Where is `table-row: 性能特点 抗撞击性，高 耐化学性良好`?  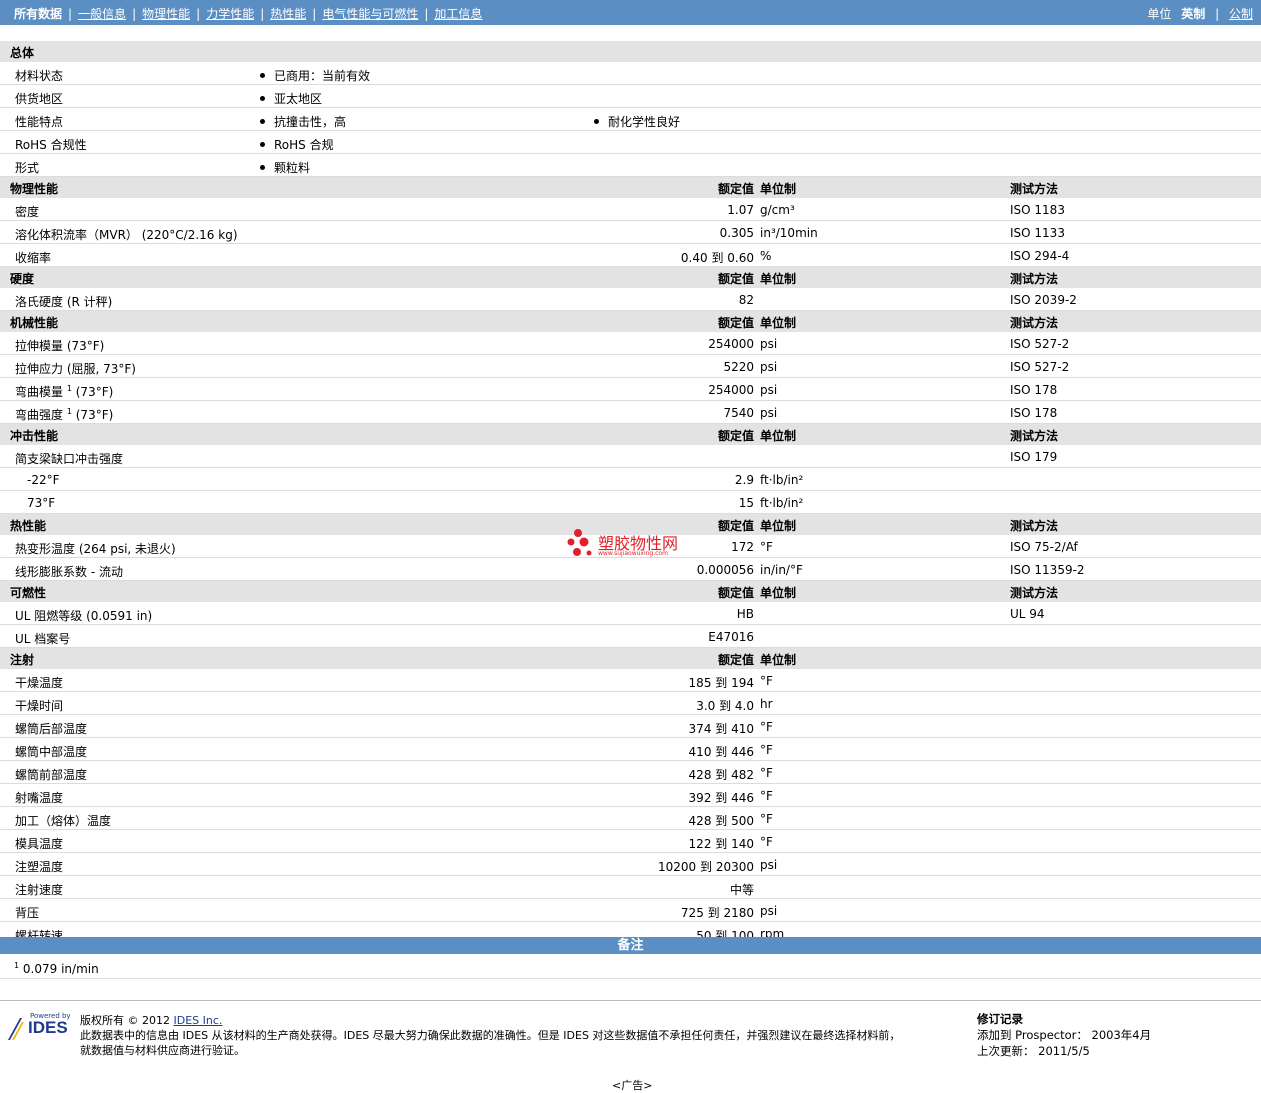
table-row: 性能特点 抗撞击性，高 耐化学性良好 is located at coordinates (630, 119).